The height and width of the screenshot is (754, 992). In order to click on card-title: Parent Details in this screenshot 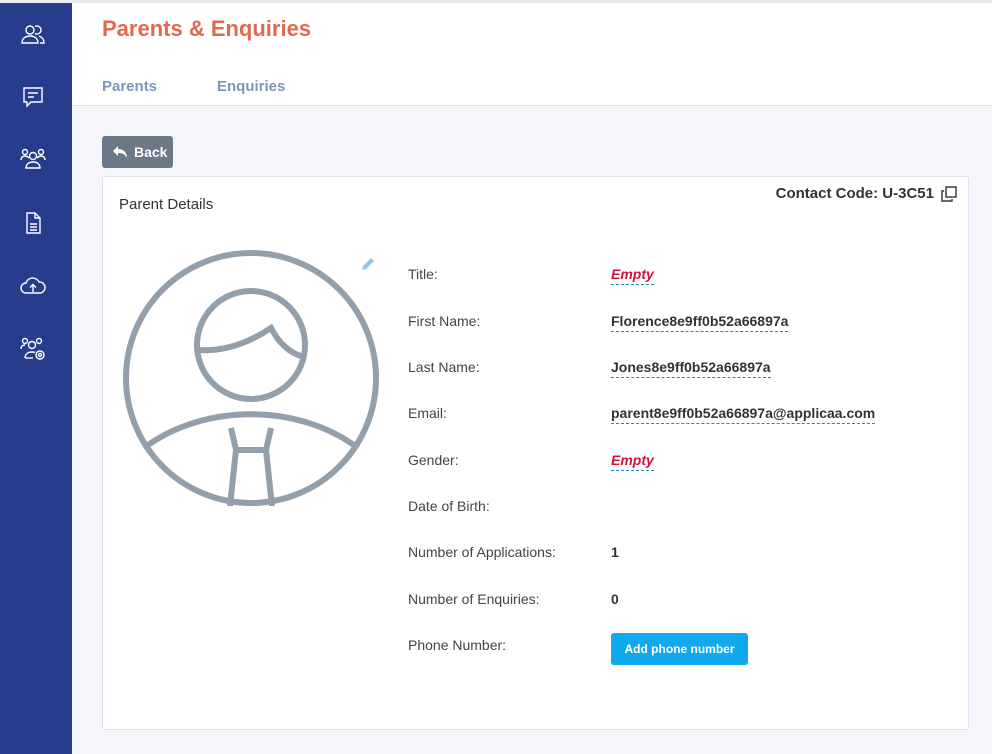, I will do `click(166, 204)`.